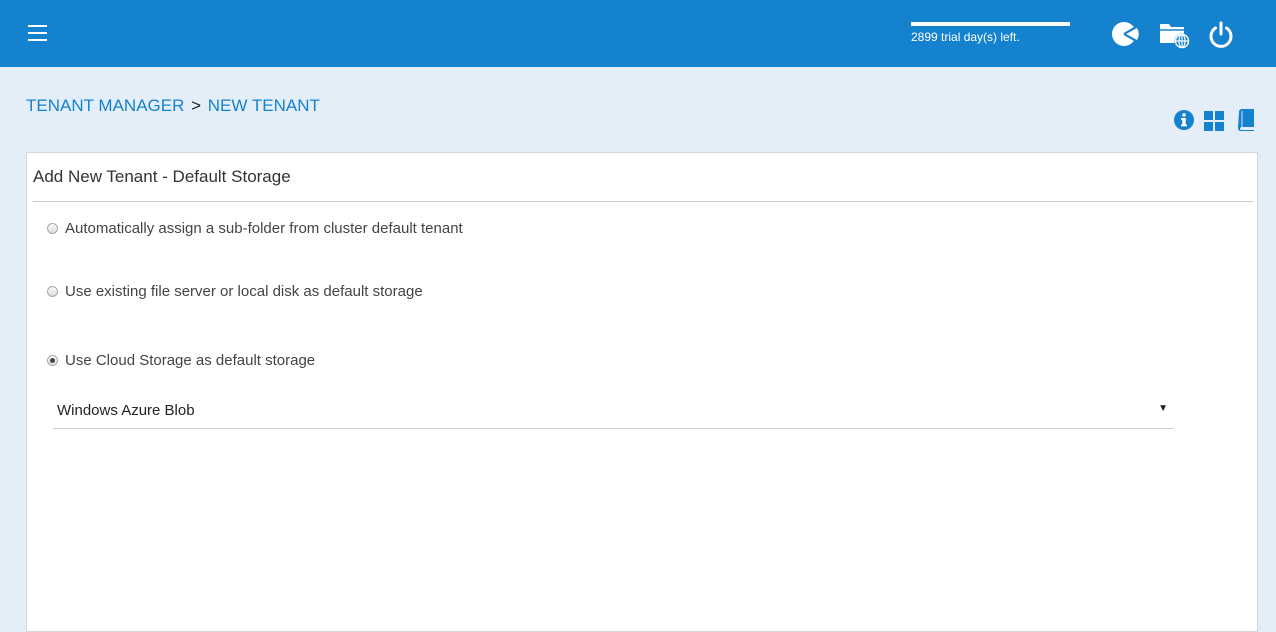  I want to click on option-cloud-storage: Use Cloud Storage as default storage, so click(181, 360).